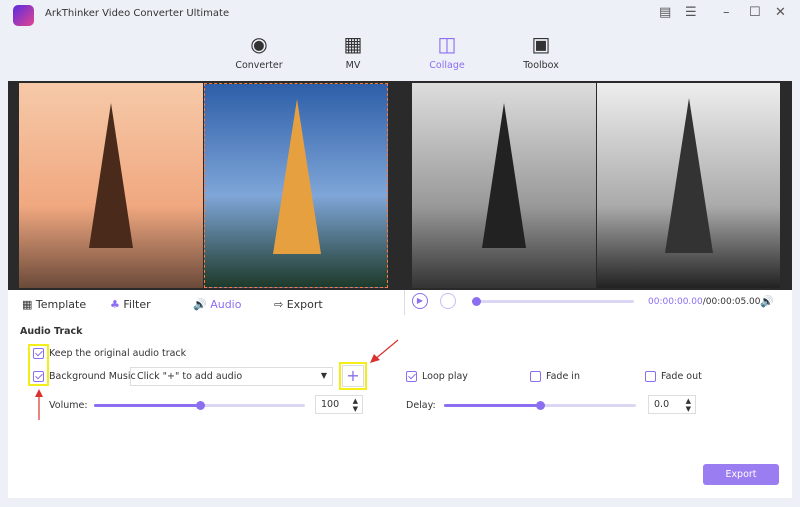 The width and height of the screenshot is (800, 507). What do you see at coordinates (780, 12) in the screenshot?
I see `close-icon: ✕` at bounding box center [780, 12].